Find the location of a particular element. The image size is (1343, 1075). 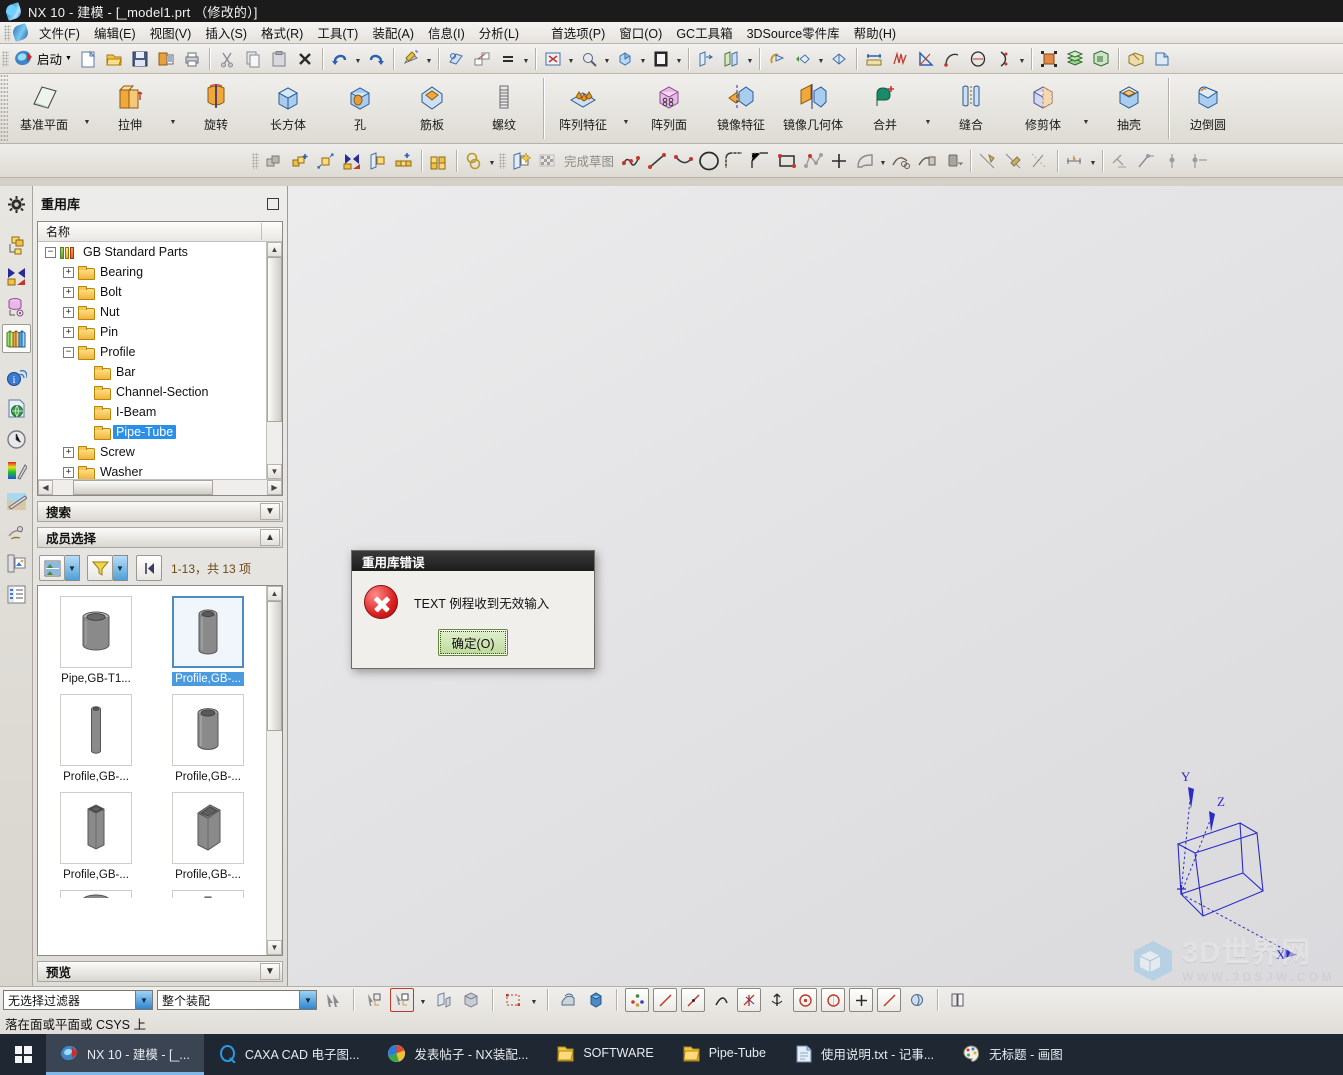

offset-curve-icon is located at coordinates (865, 161).